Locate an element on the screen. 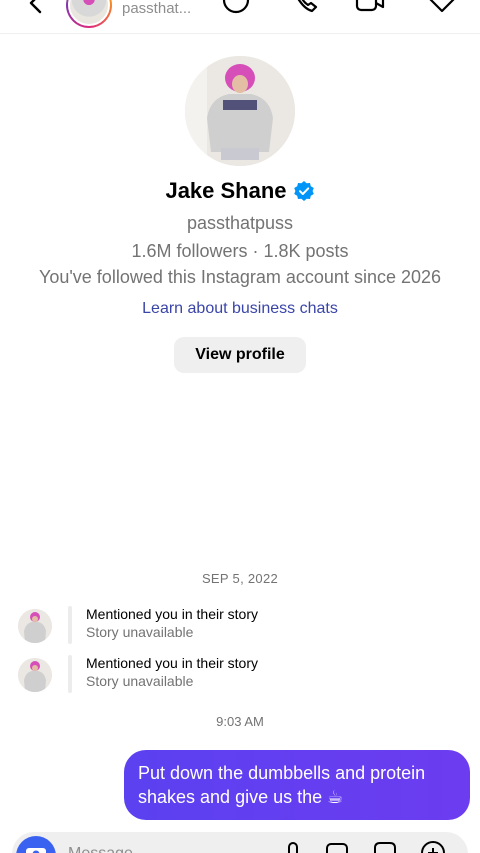 The width and height of the screenshot is (480, 853). add-icon is located at coordinates (433, 846).